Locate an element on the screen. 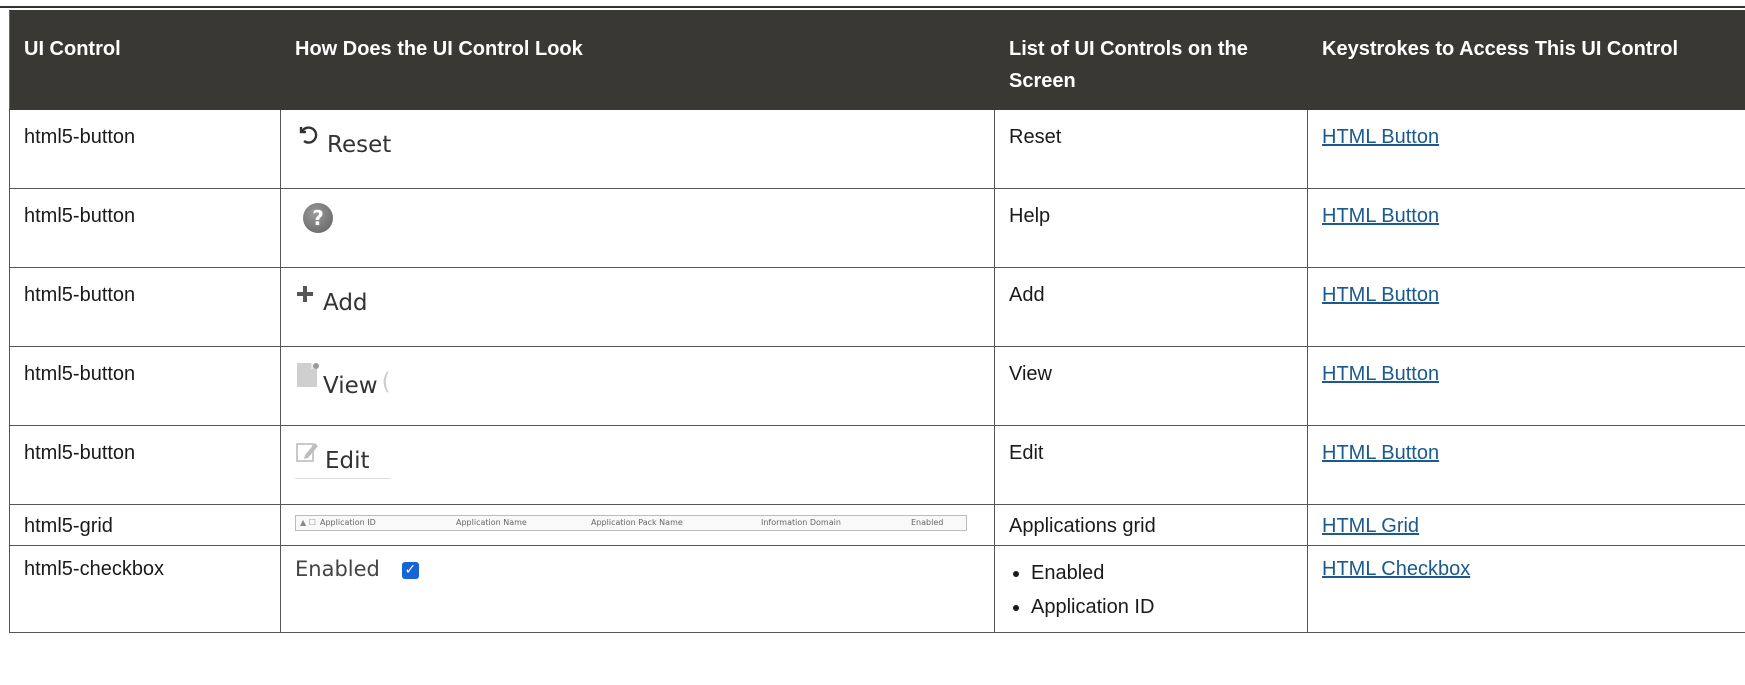 Image resolution: width=1745 pixels, height=685 pixels. html-checkbox-link: HTML Checkbox is located at coordinates (1396, 569).